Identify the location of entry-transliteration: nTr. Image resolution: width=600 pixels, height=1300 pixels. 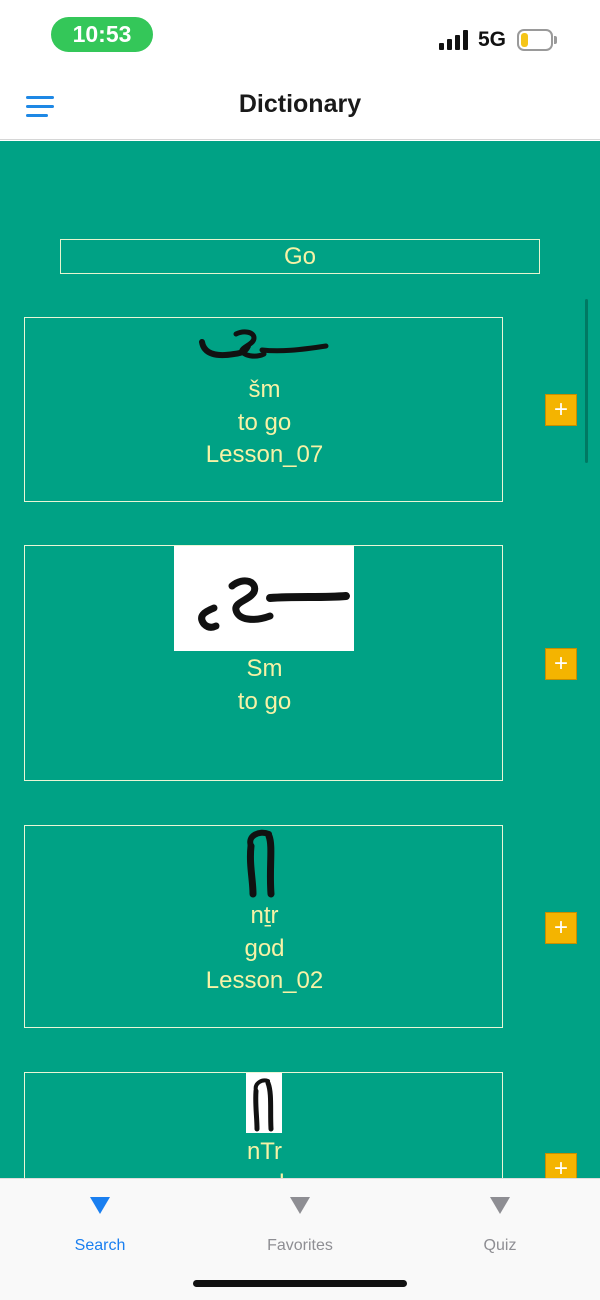
(264, 1151).